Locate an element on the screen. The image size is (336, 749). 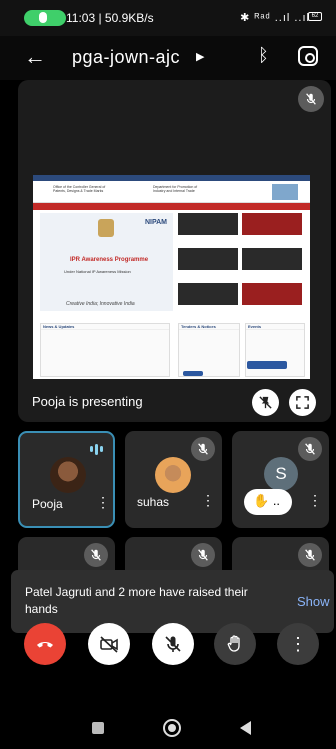
chevron-right-icon: ▶ is located at coordinates (200, 56).